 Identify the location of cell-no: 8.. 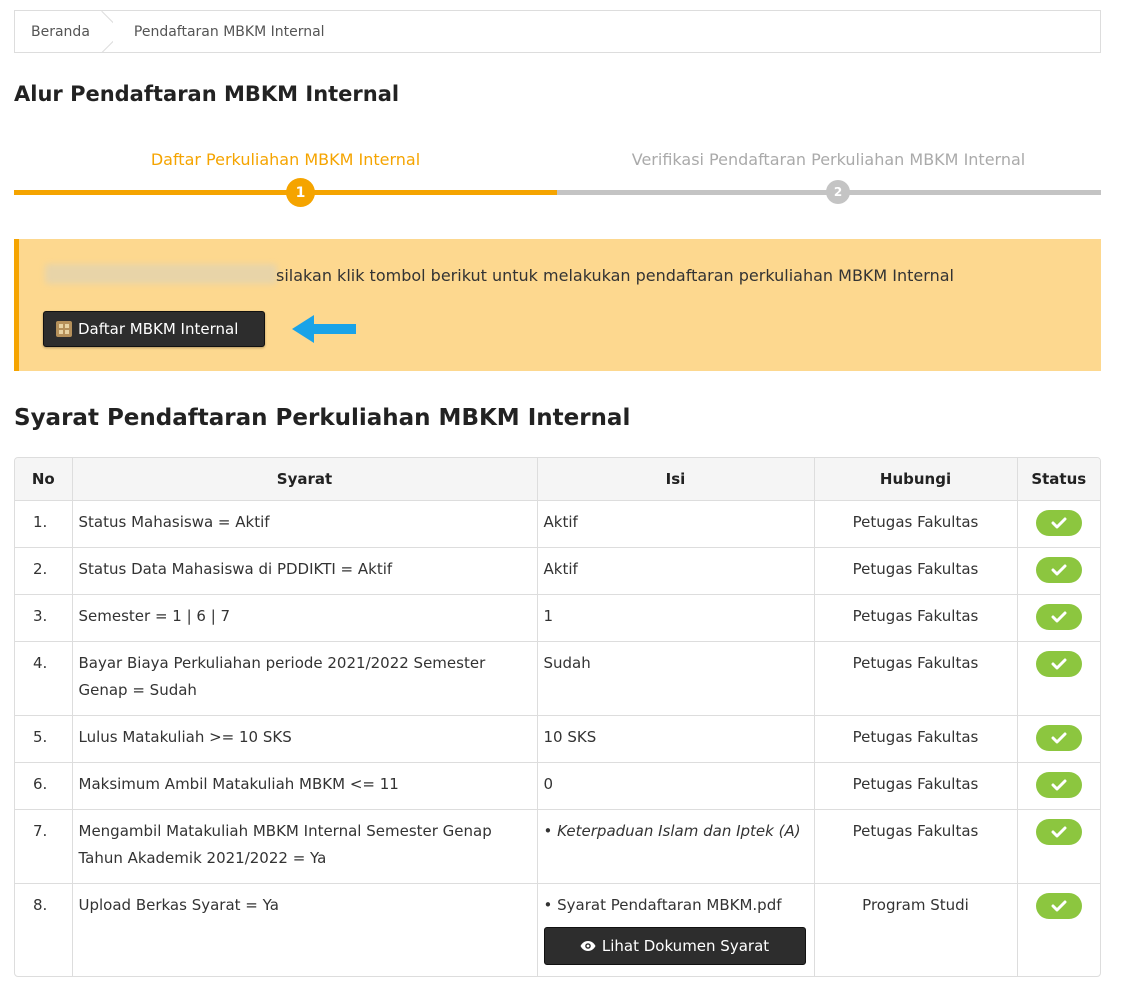
(44, 929).